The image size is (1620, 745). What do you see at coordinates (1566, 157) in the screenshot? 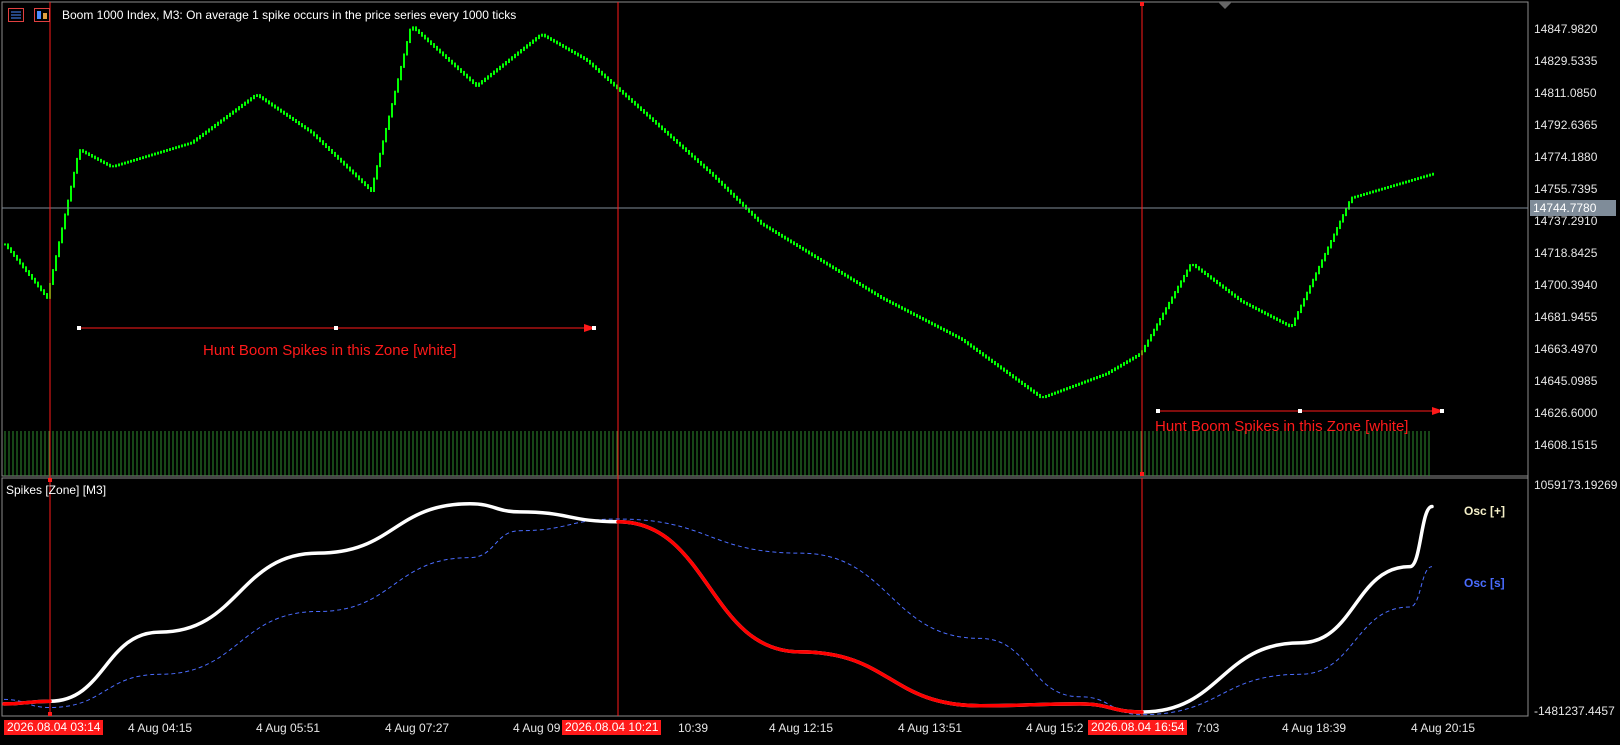
I see `price-label: 14774.1880` at bounding box center [1566, 157].